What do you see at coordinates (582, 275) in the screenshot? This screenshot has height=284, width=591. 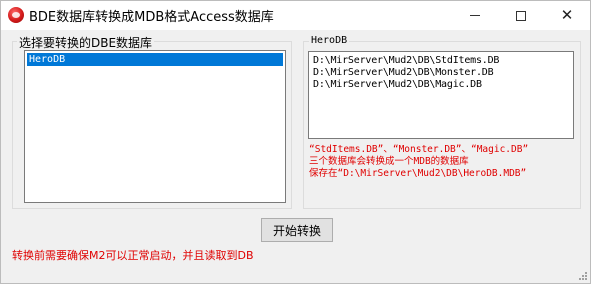 I see `resize-grip-icon` at bounding box center [582, 275].